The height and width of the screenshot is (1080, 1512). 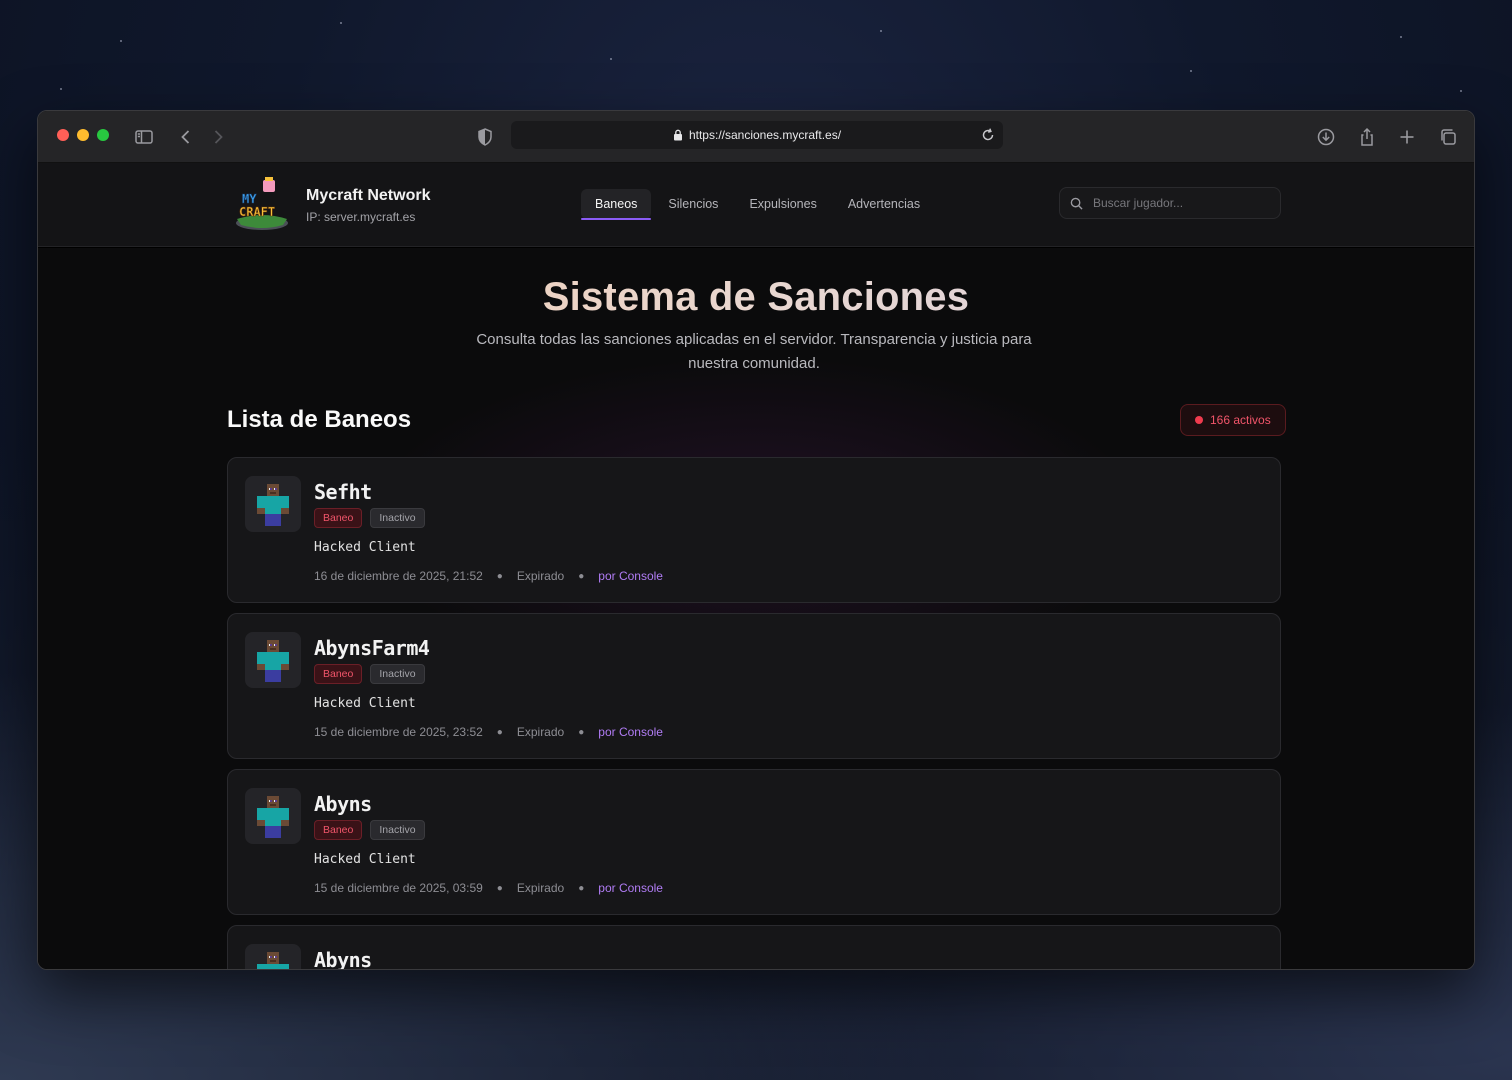 What do you see at coordinates (782, 204) in the screenshot?
I see `nav-tab-expulsiones: Expulsiones` at bounding box center [782, 204].